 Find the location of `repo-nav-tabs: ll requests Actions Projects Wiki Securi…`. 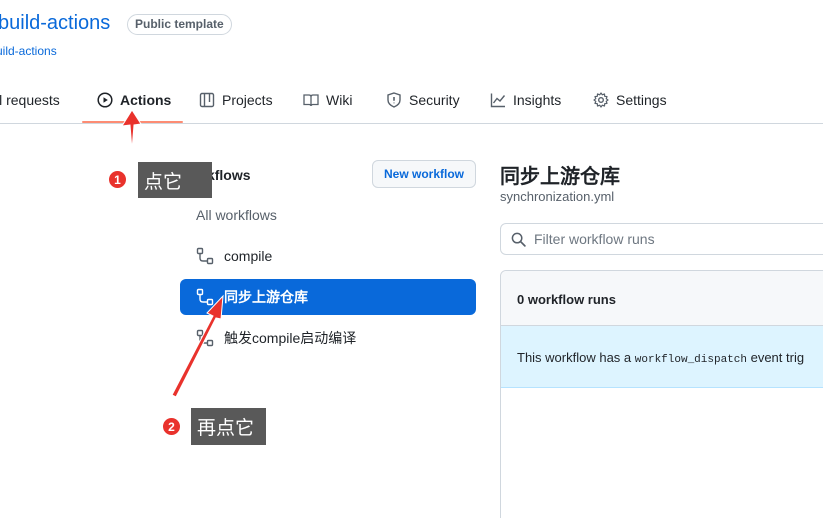

repo-nav-tabs: ll requests Actions Projects Wiki Securi… is located at coordinates (411, 100).